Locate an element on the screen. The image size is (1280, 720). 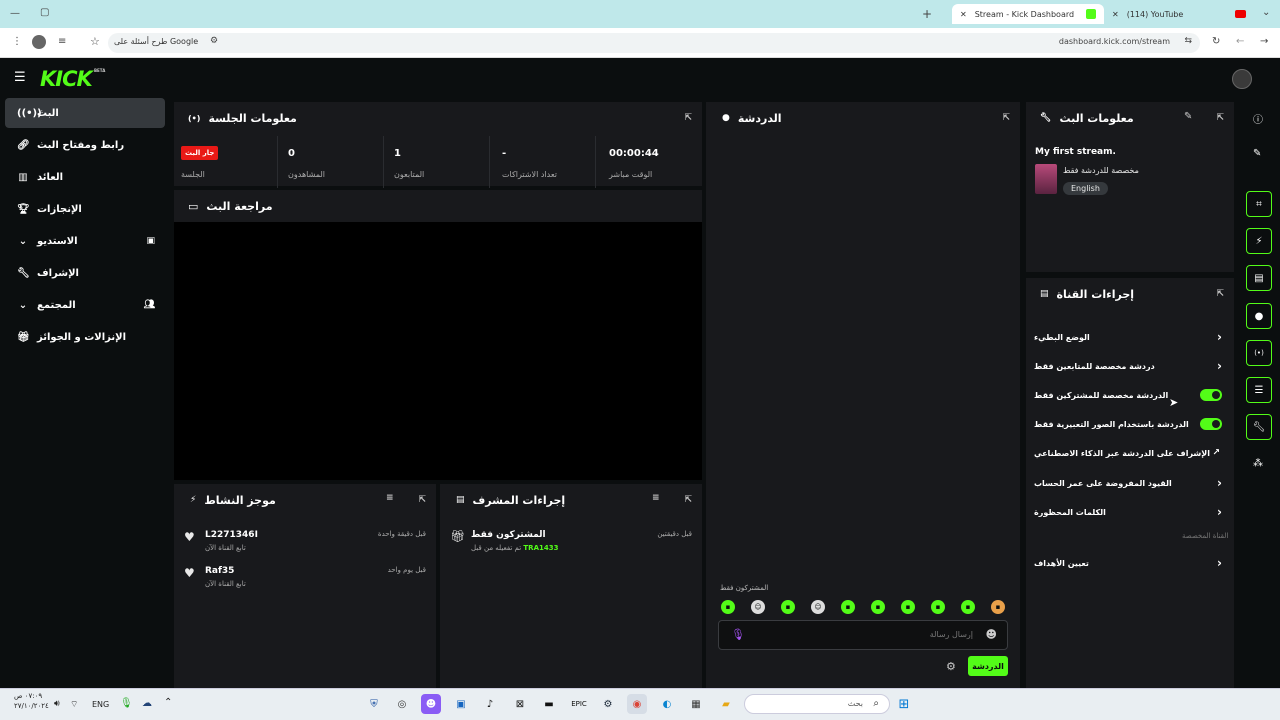
wifi-icon: ⌔ is located at coordinates (74, 704).